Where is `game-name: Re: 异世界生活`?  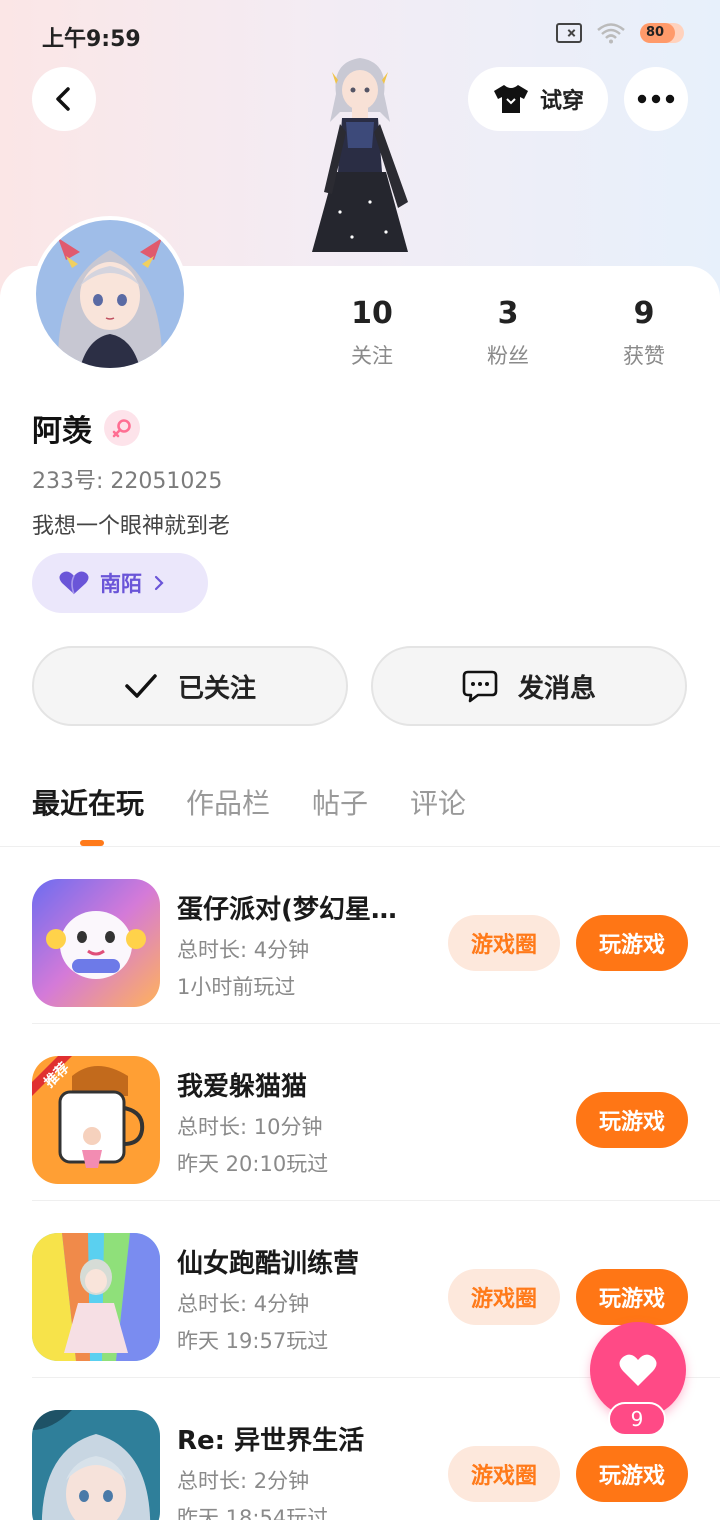 game-name: Re: 异世界生活 is located at coordinates (271, 1441).